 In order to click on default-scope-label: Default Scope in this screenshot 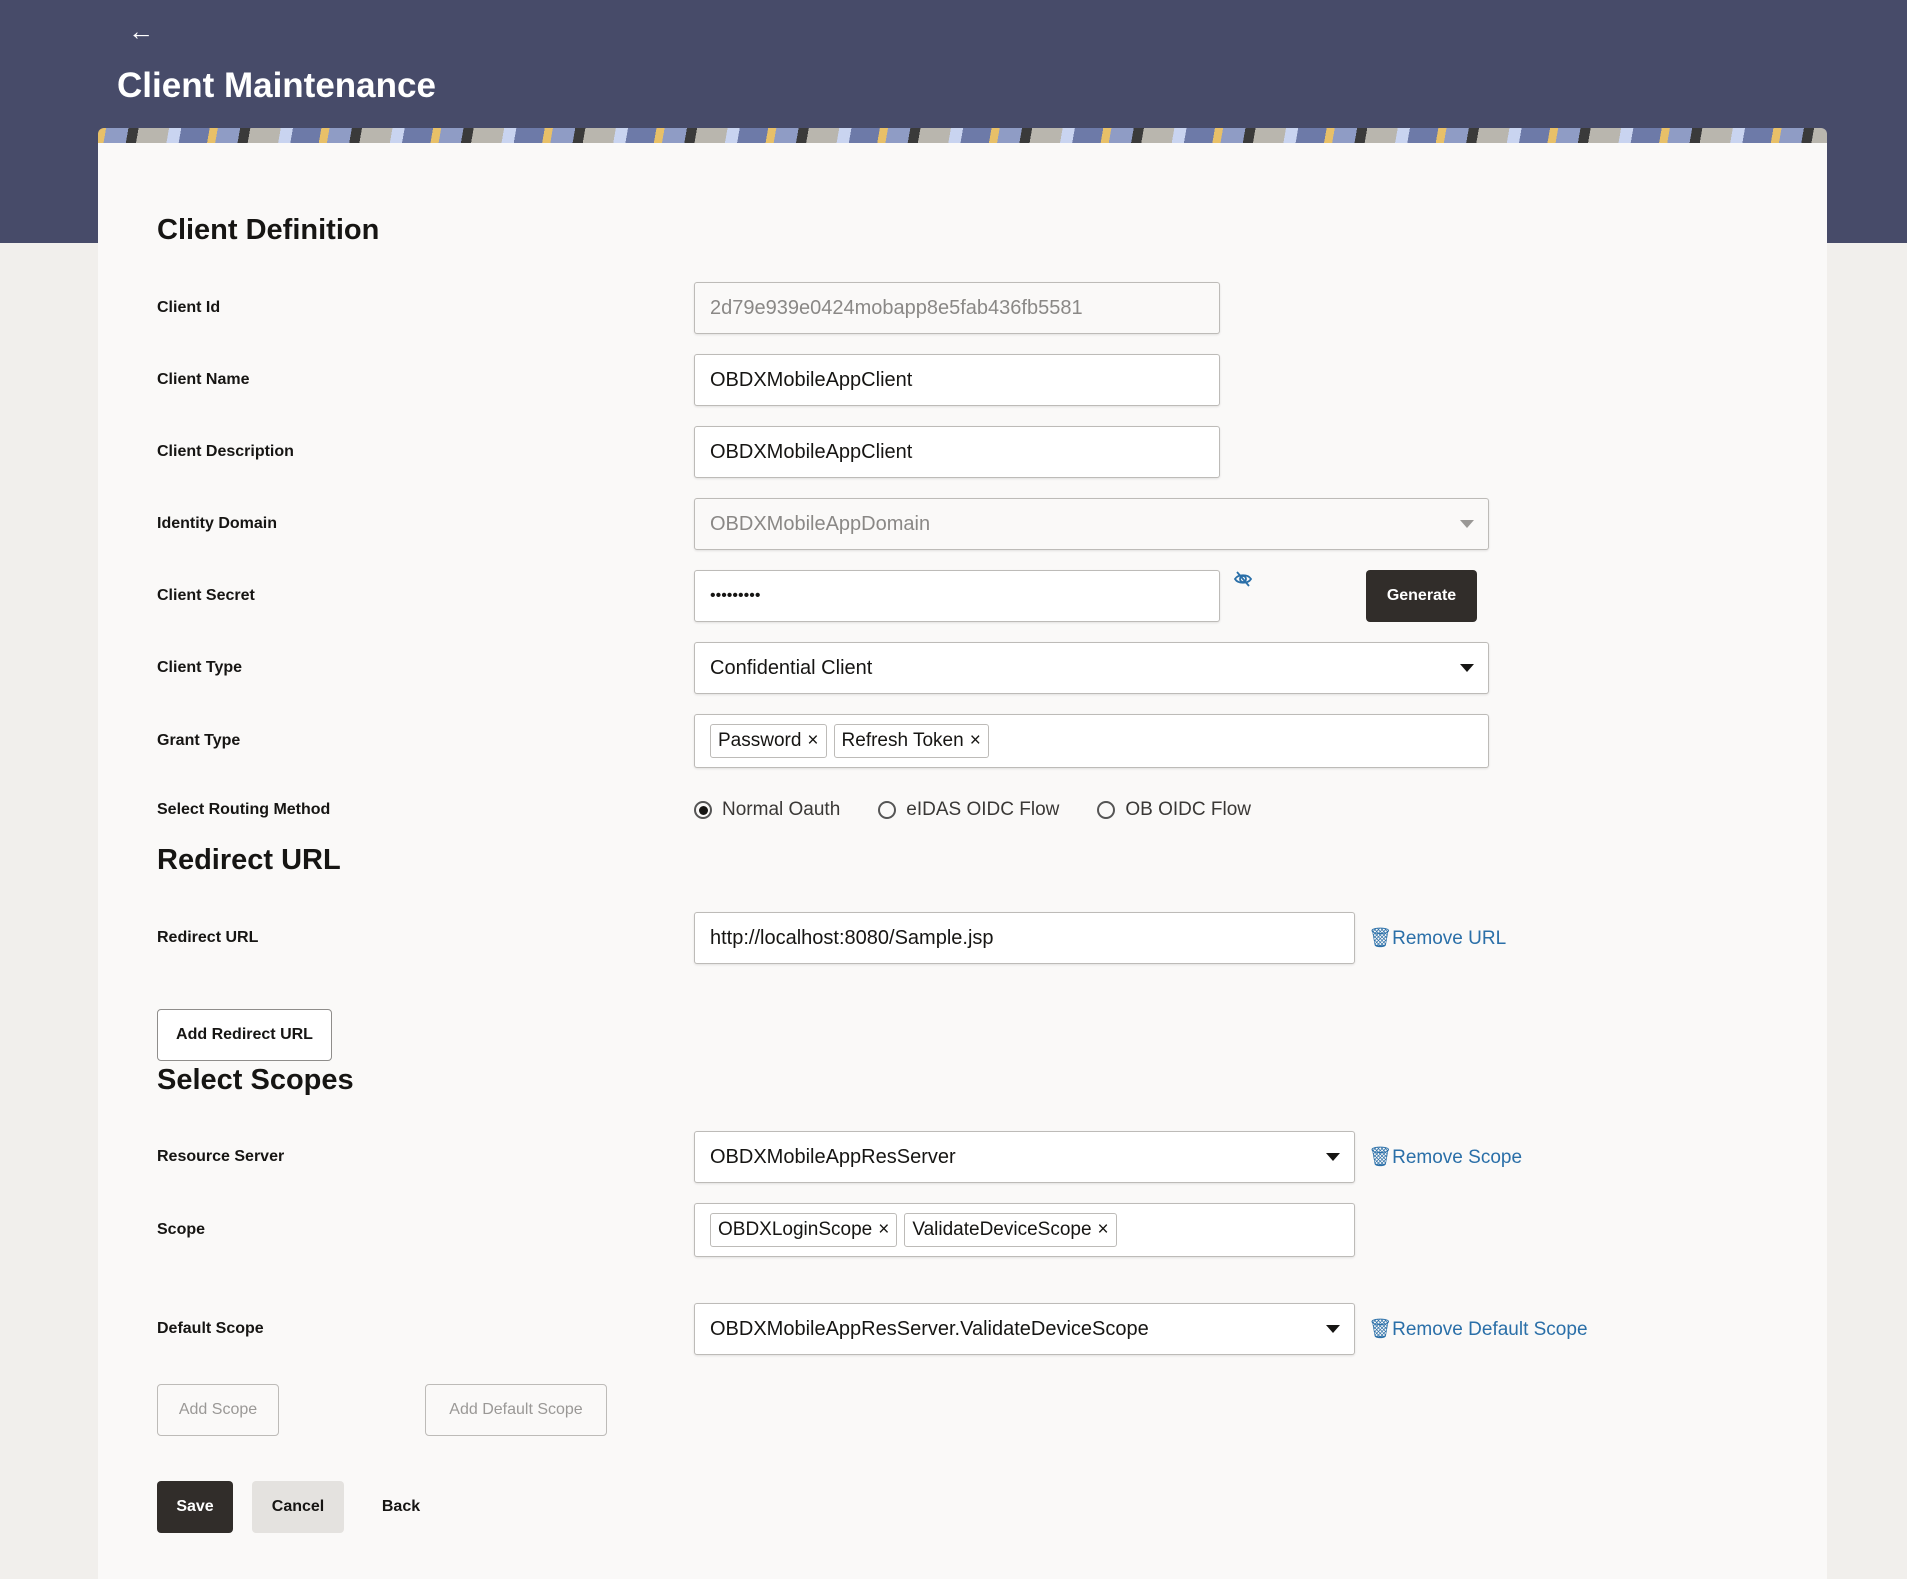, I will do `click(210, 1328)`.